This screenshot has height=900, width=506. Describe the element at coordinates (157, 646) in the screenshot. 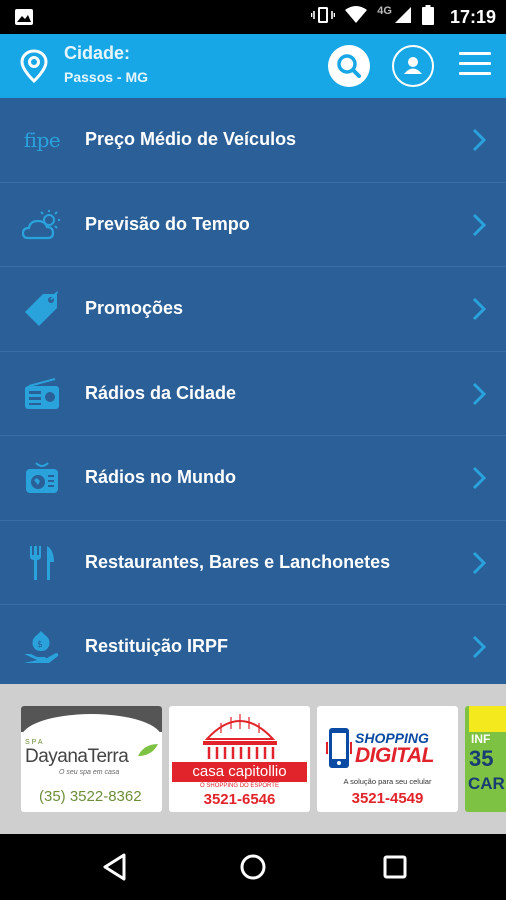

I see `menu-item-label: Restituição IRPF` at that location.